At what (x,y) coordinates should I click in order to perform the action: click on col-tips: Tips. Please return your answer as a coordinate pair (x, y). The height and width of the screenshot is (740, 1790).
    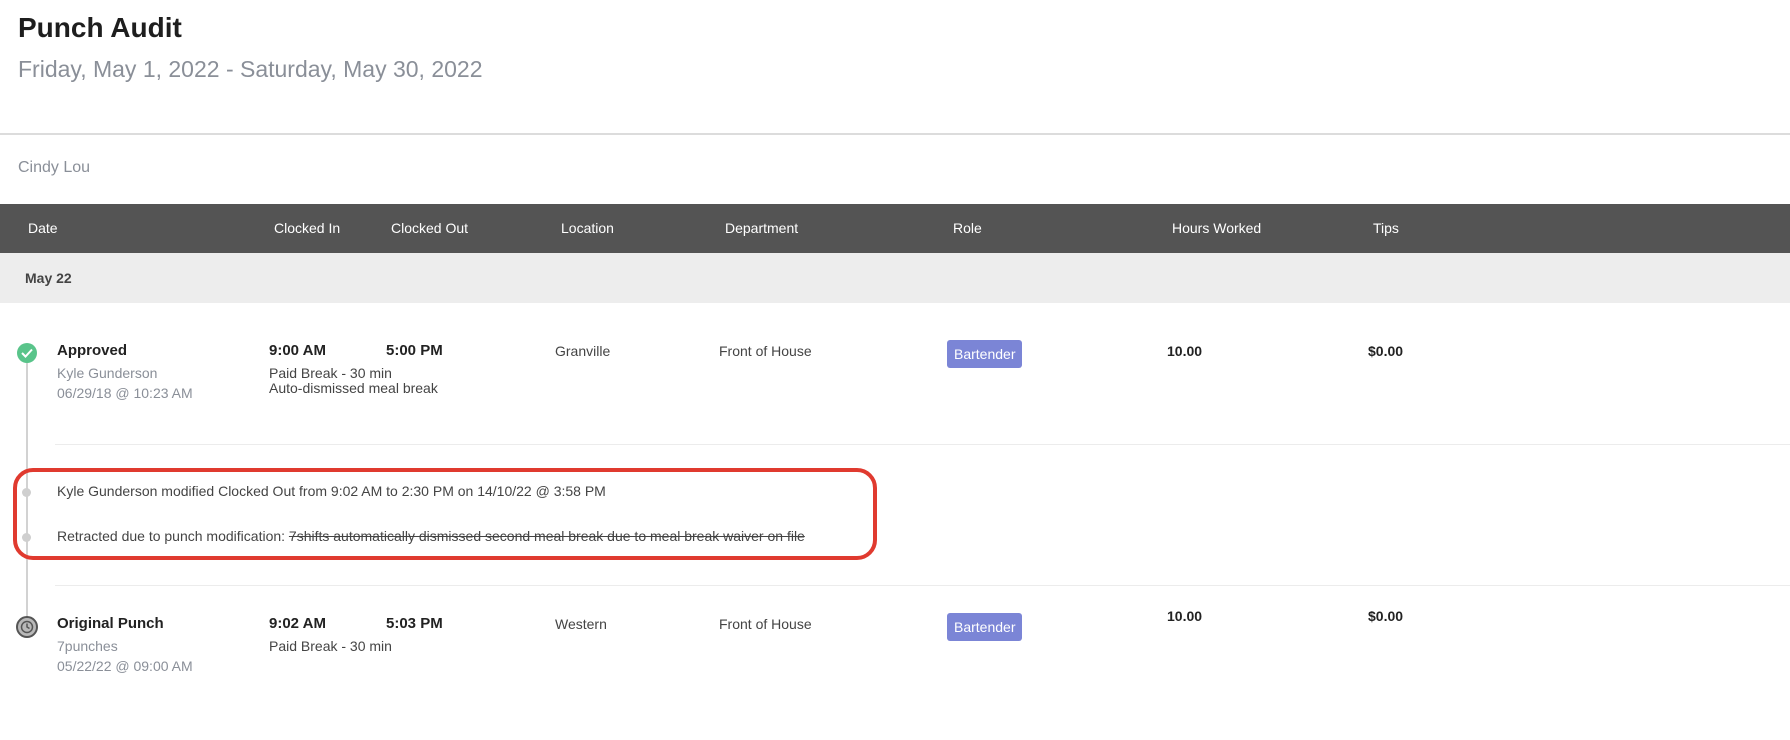
    Looking at the image, I should click on (1386, 228).